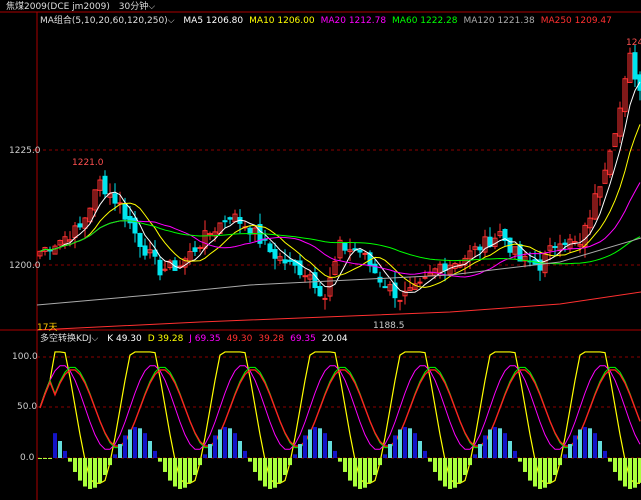 The height and width of the screenshot is (500, 641). Describe the element at coordinates (107, 21) in the screenshot. I see `ma-indicator-selector: MA组合(5,10,20,60,120,250)⌵` at that location.